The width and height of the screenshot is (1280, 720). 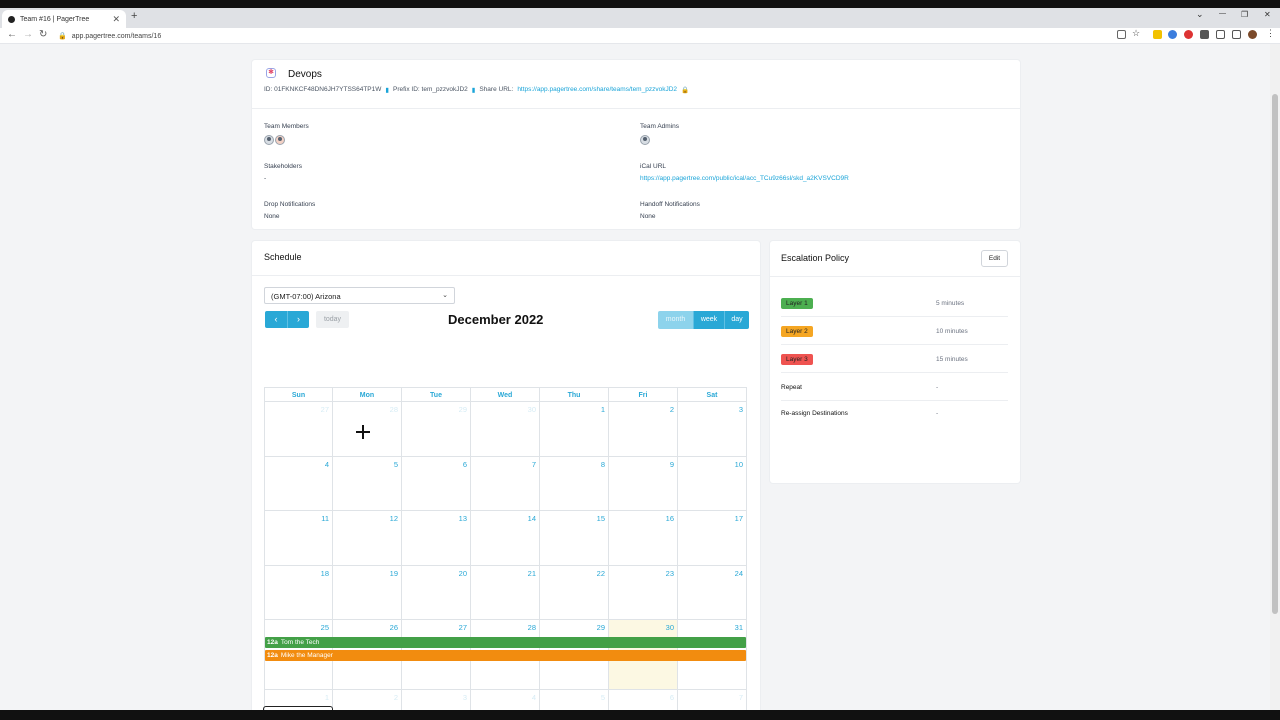 What do you see at coordinates (474, 90) in the screenshot?
I see `copy-prefix-icon: ▮` at bounding box center [474, 90].